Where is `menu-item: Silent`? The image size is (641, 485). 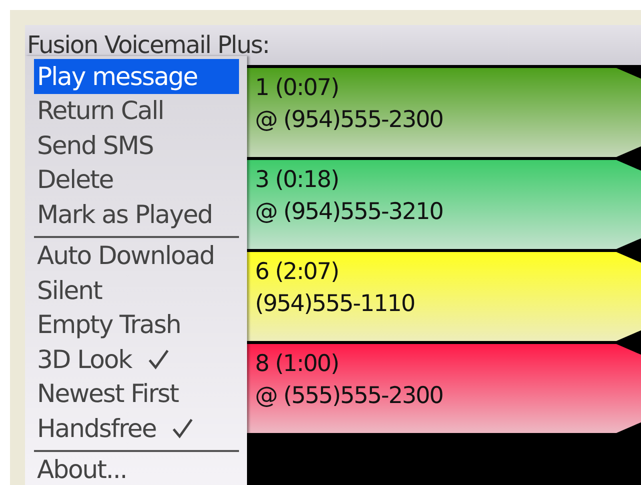
menu-item: Silent is located at coordinates (136, 290).